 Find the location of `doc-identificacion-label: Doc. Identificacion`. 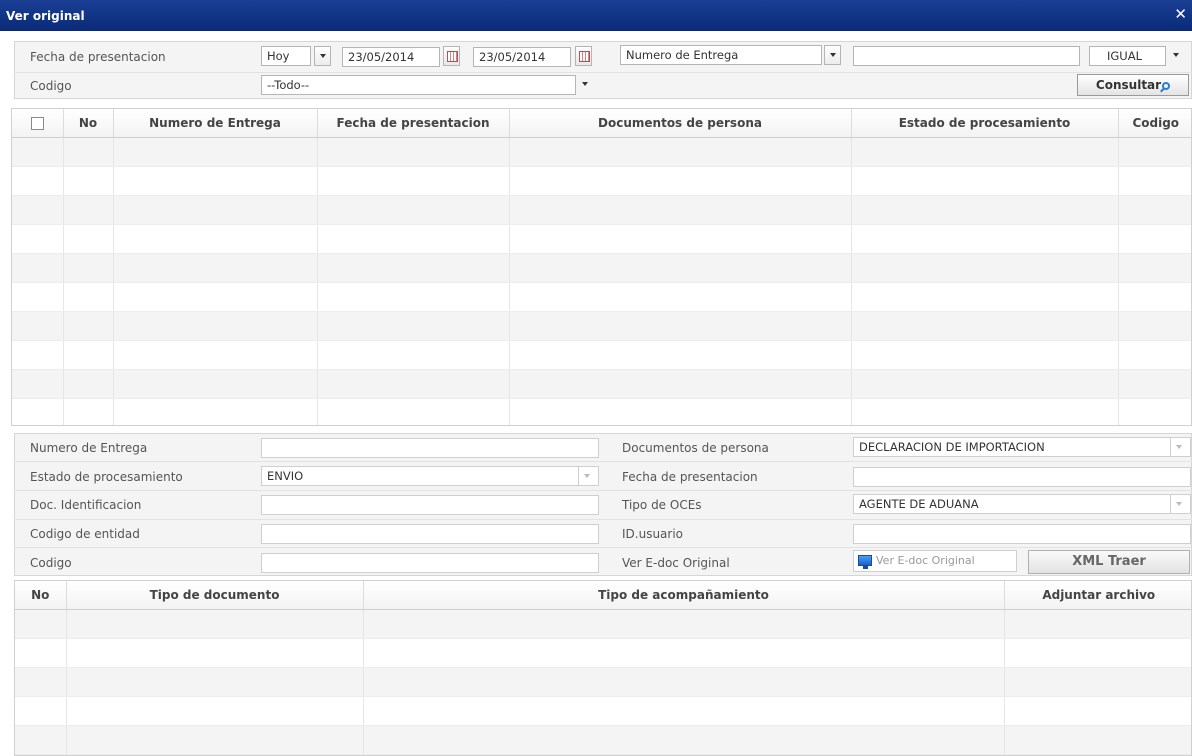

doc-identificacion-label: Doc. Identificacion is located at coordinates (86, 505).